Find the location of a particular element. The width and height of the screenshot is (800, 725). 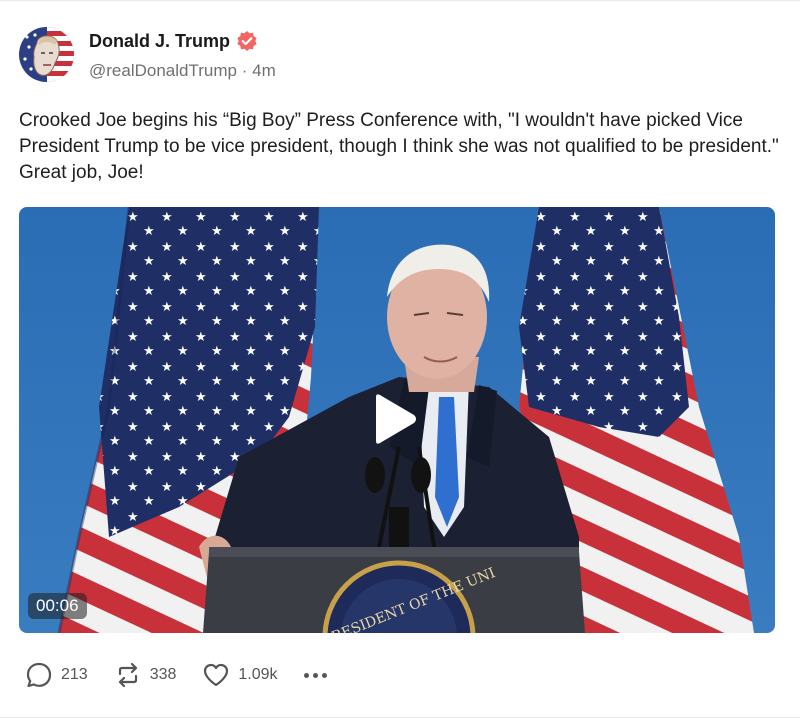

play-icon is located at coordinates (396, 419).